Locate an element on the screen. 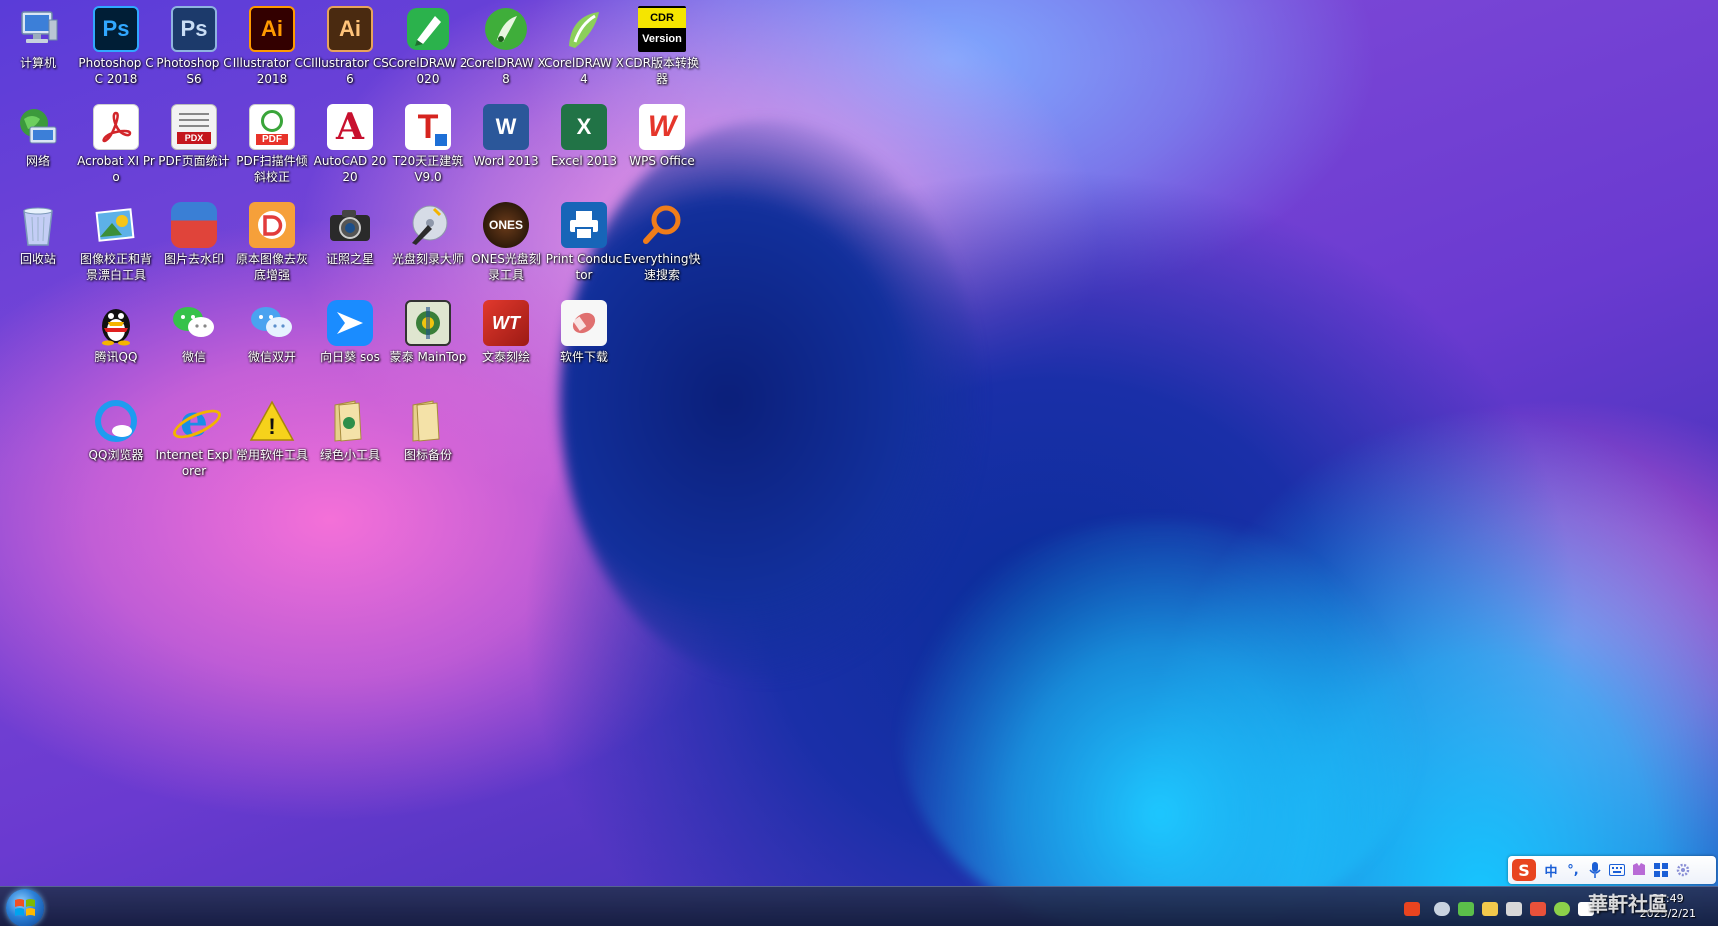 This screenshot has width=1718, height=926. desktop-icon-acrobat: Acrobat XI Pro is located at coordinates (116, 144).